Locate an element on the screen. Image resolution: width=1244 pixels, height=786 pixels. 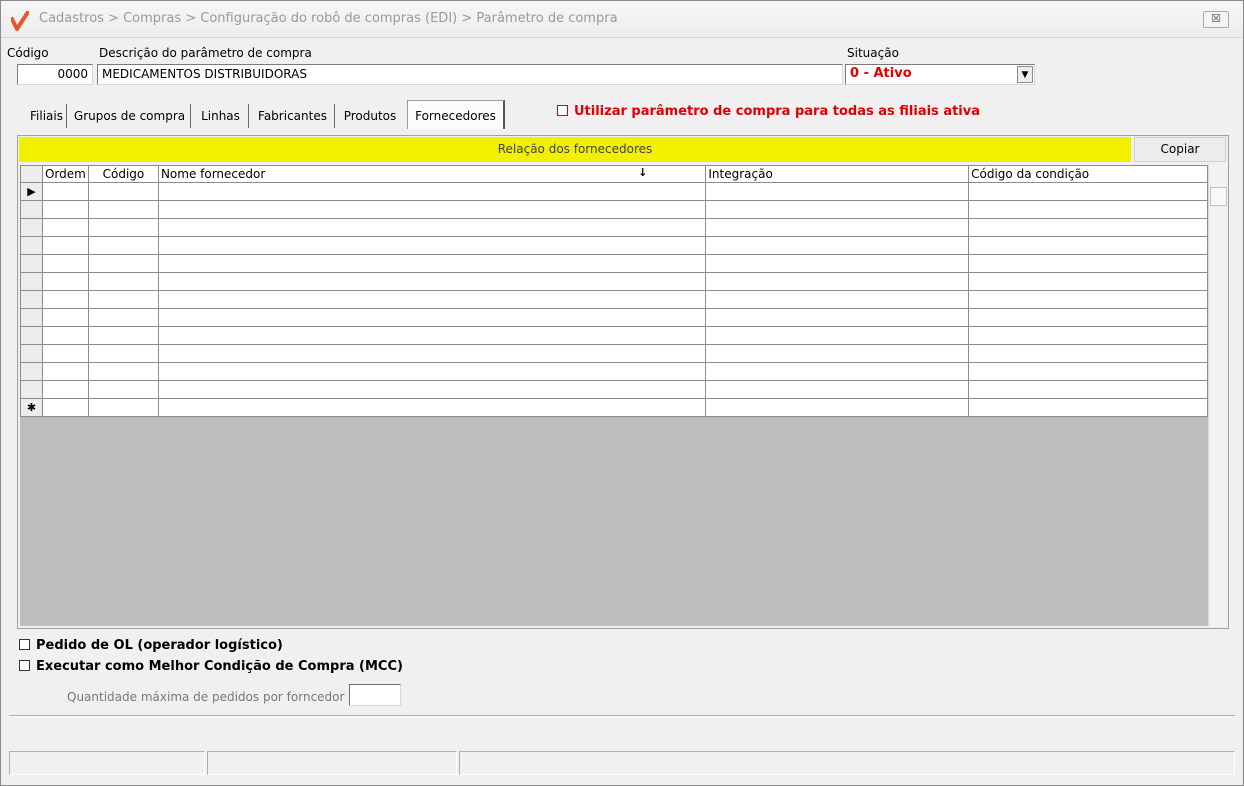
qtd-max-input is located at coordinates (375, 695).